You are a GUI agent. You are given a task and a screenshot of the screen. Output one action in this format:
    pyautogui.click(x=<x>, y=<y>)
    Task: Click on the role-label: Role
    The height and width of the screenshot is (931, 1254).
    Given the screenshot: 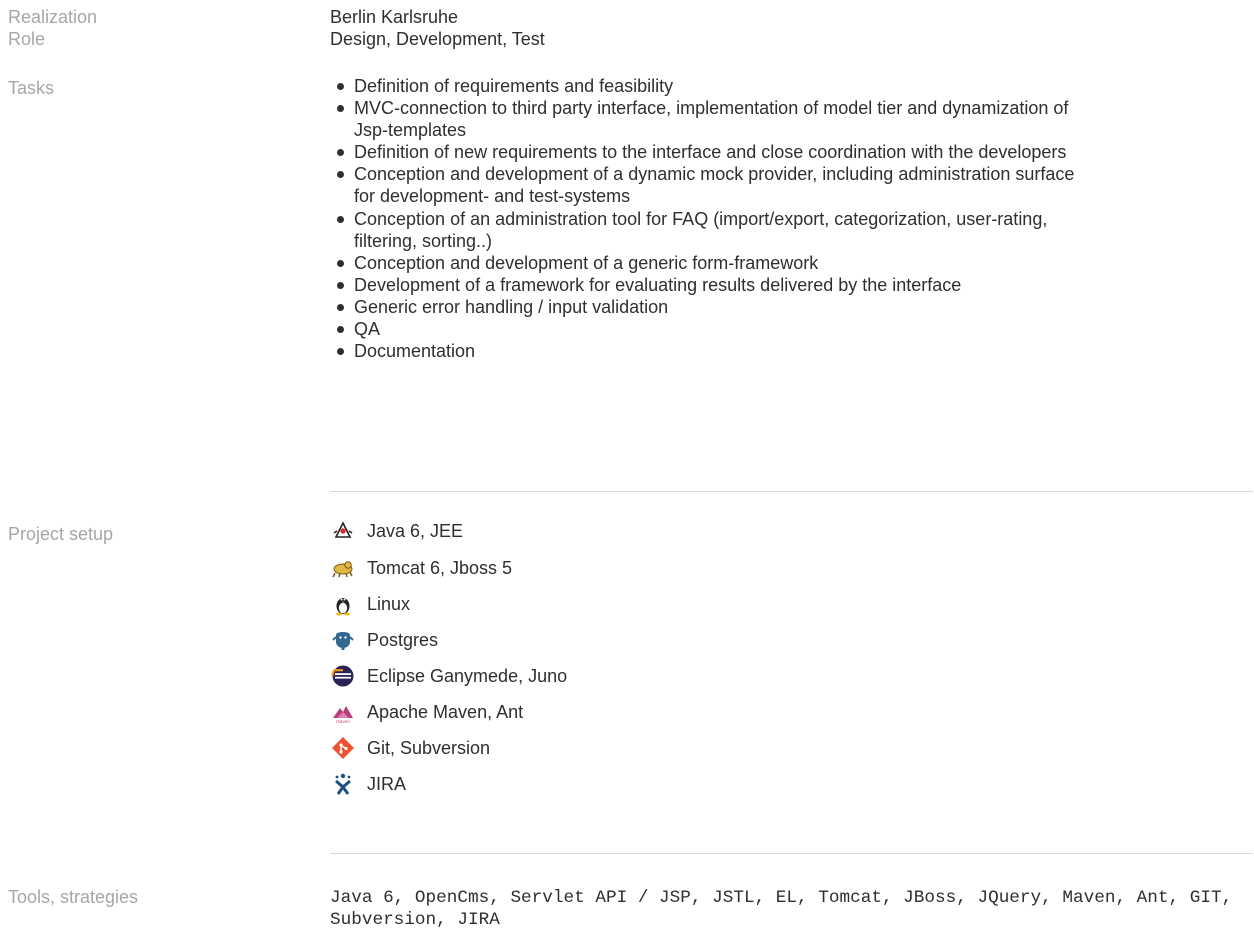 What is the action you would take?
    pyautogui.click(x=27, y=39)
    